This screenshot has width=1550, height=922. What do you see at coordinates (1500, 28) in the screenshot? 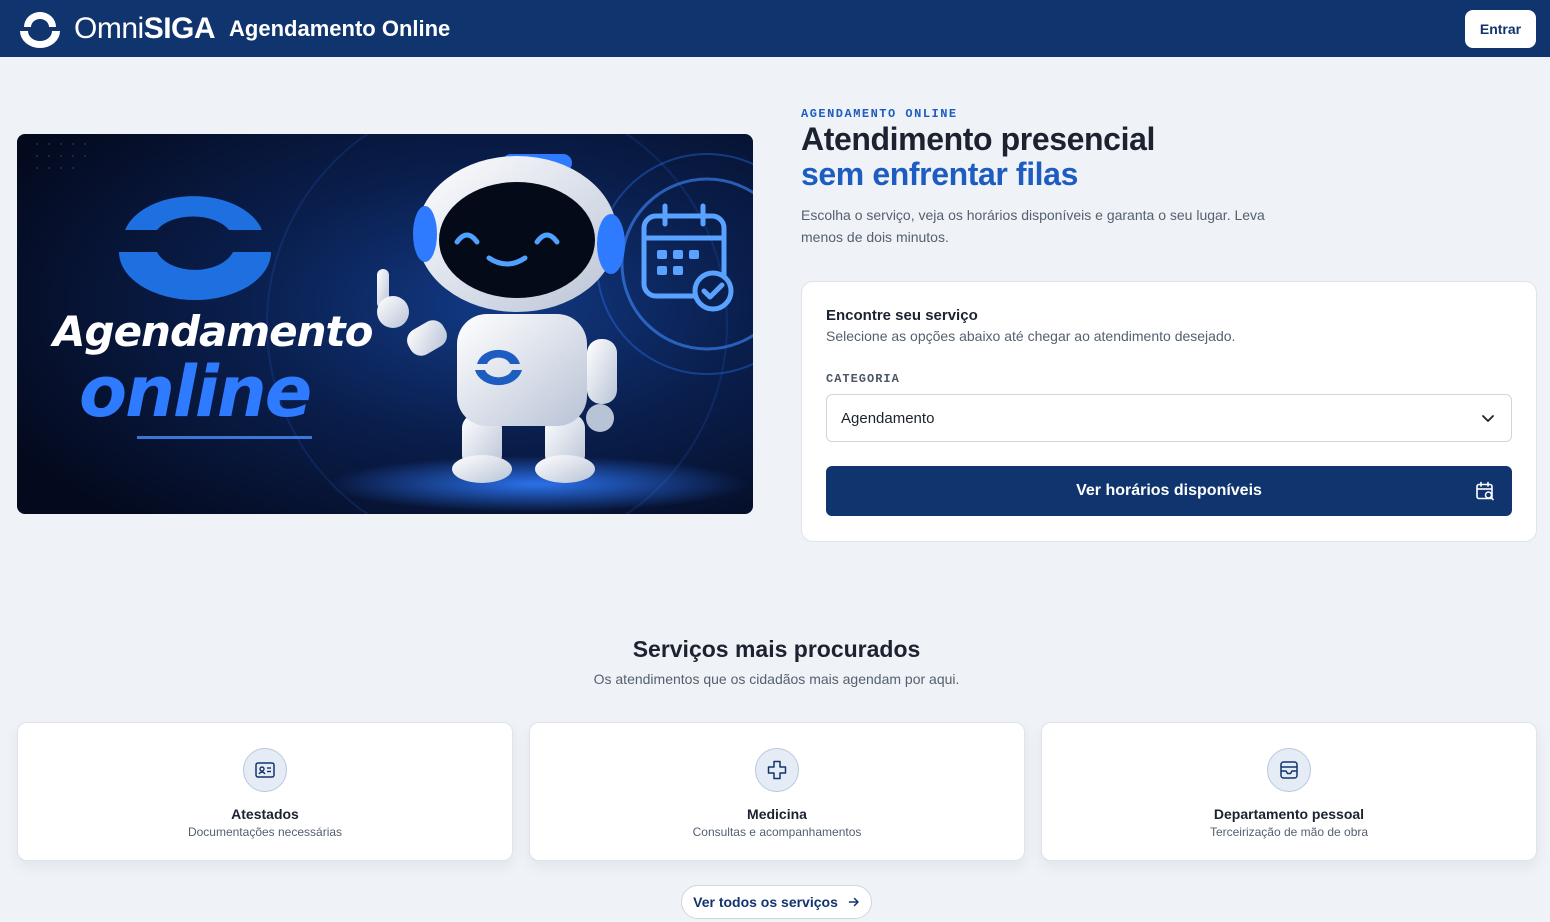
I see `login-button: Entrar` at bounding box center [1500, 28].